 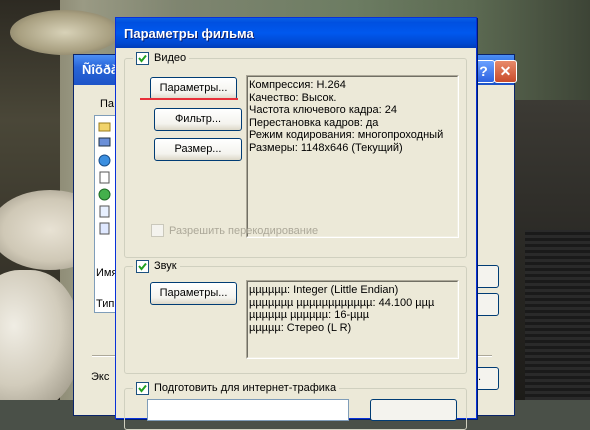 What do you see at coordinates (413, 410) in the screenshot?
I see `internet-options-button` at bounding box center [413, 410].